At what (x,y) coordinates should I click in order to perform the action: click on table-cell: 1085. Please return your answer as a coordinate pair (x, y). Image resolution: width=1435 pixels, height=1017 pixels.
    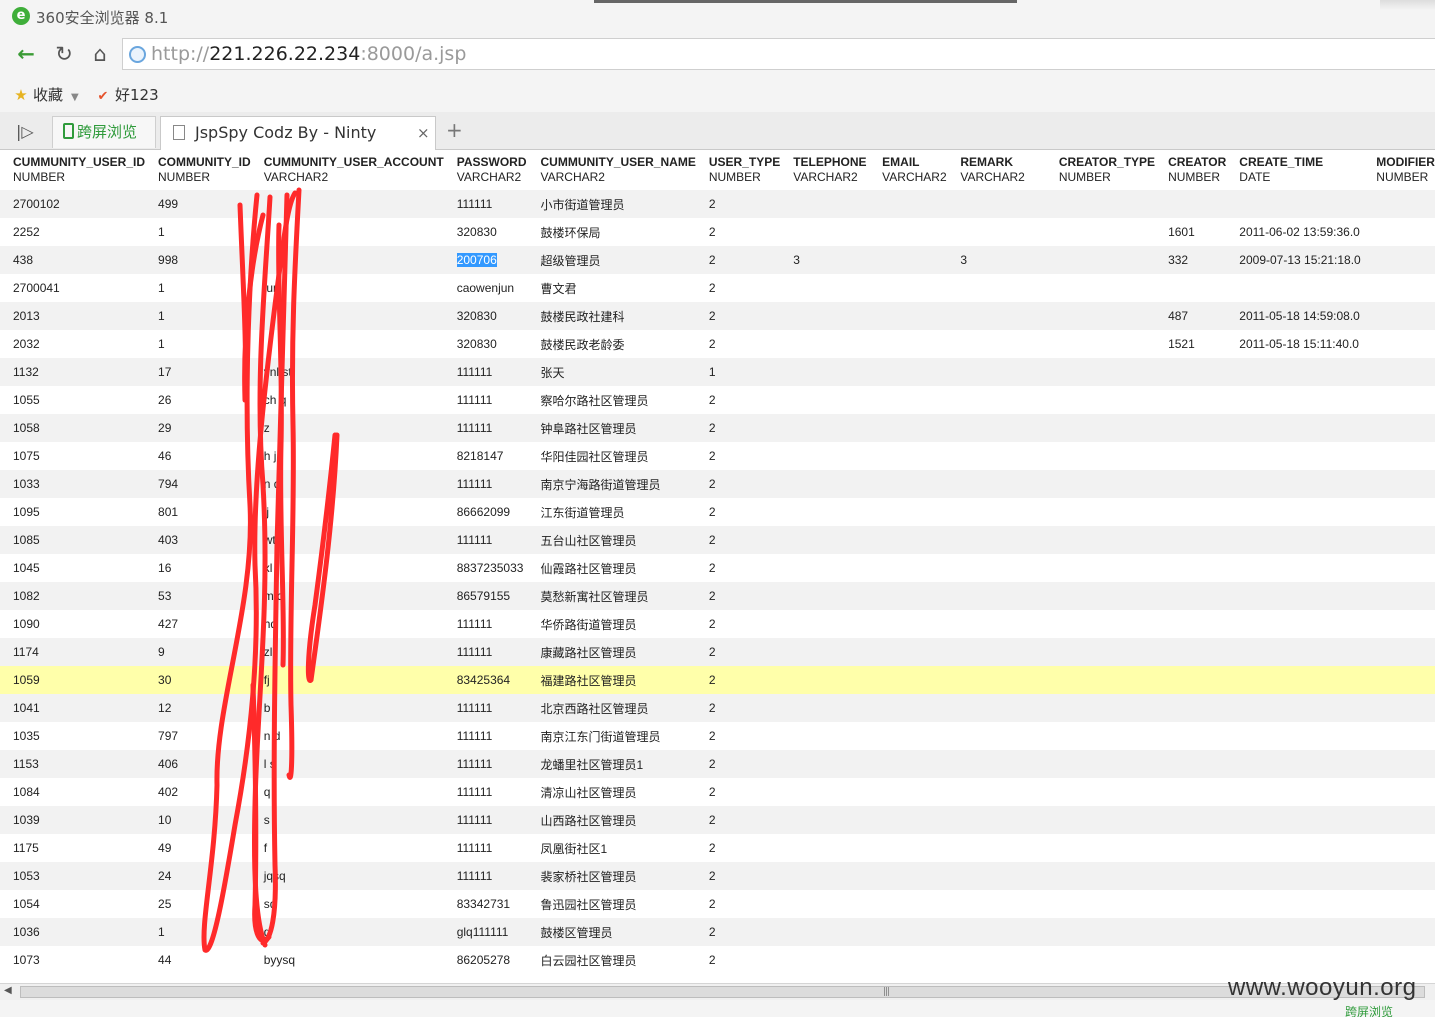
    Looking at the image, I should click on (73, 540).